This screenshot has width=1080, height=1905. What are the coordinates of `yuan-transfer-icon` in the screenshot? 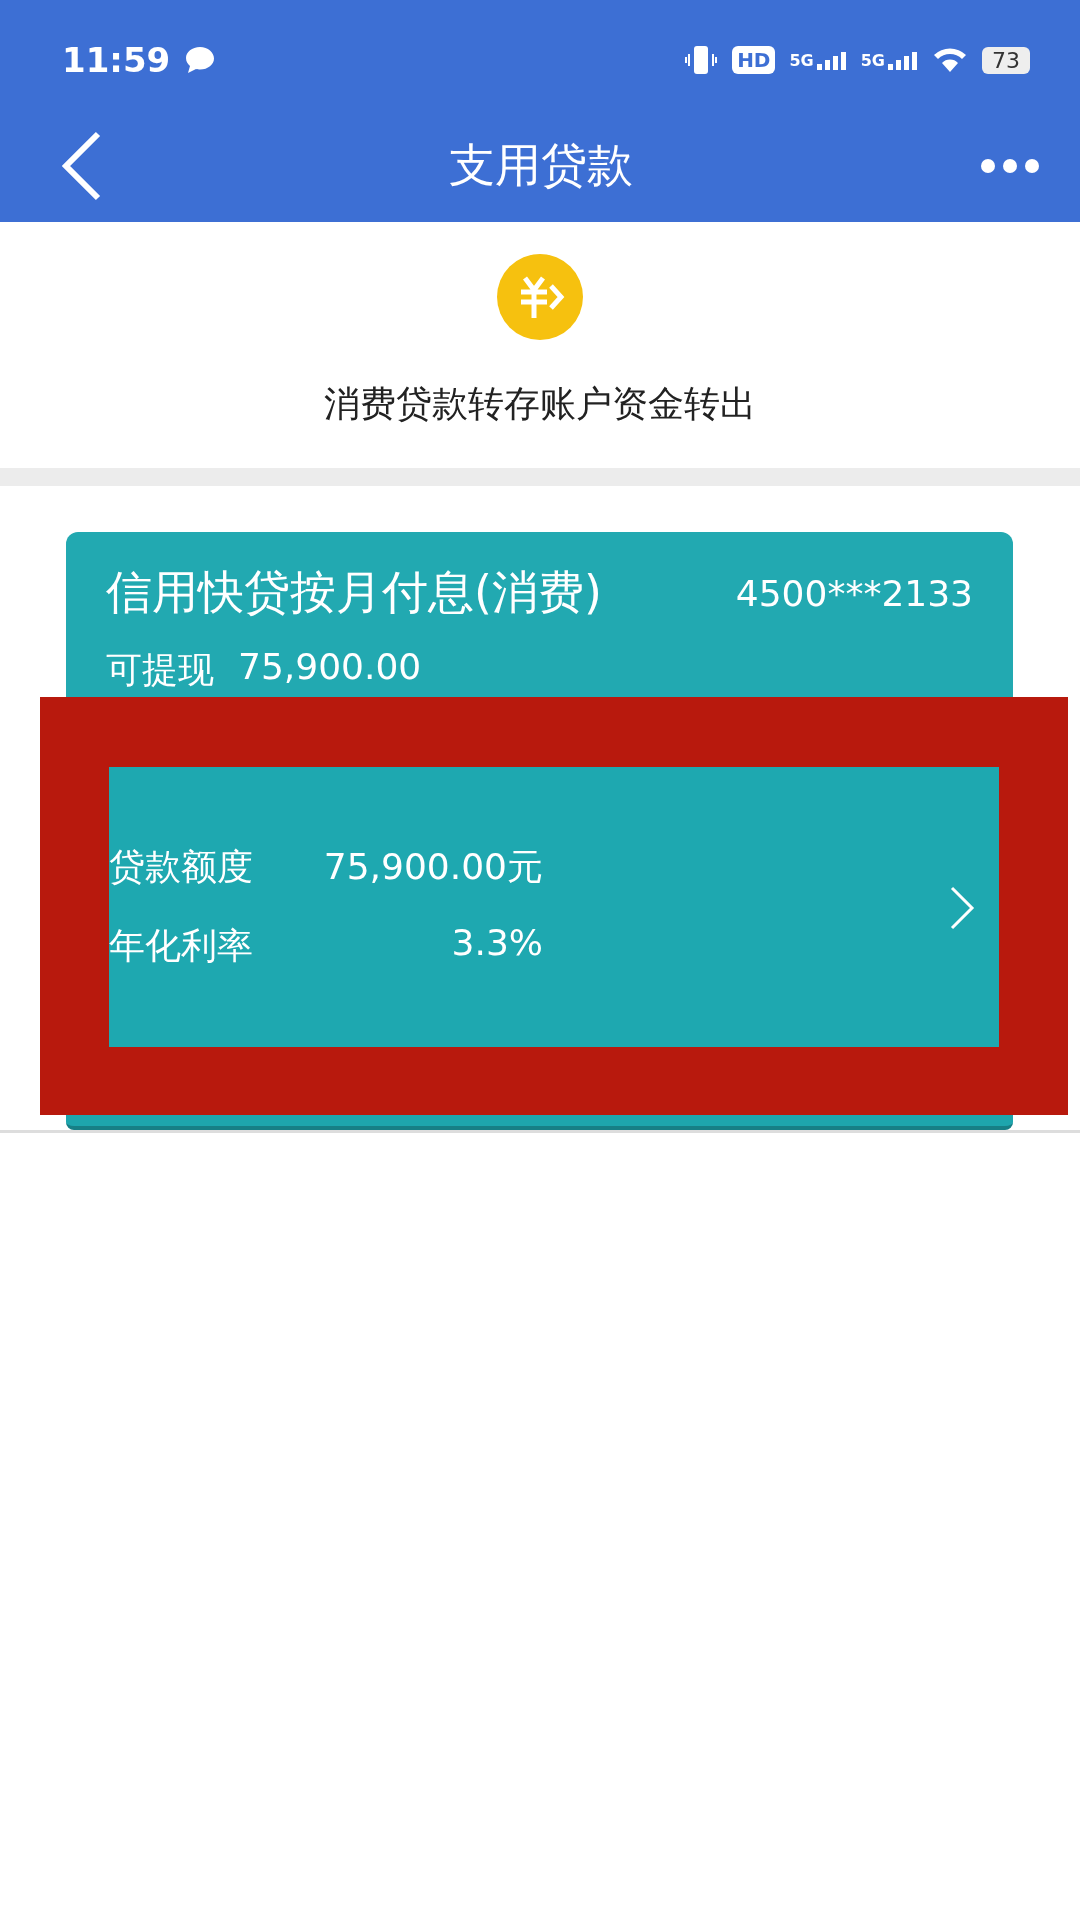 It's located at (540, 297).